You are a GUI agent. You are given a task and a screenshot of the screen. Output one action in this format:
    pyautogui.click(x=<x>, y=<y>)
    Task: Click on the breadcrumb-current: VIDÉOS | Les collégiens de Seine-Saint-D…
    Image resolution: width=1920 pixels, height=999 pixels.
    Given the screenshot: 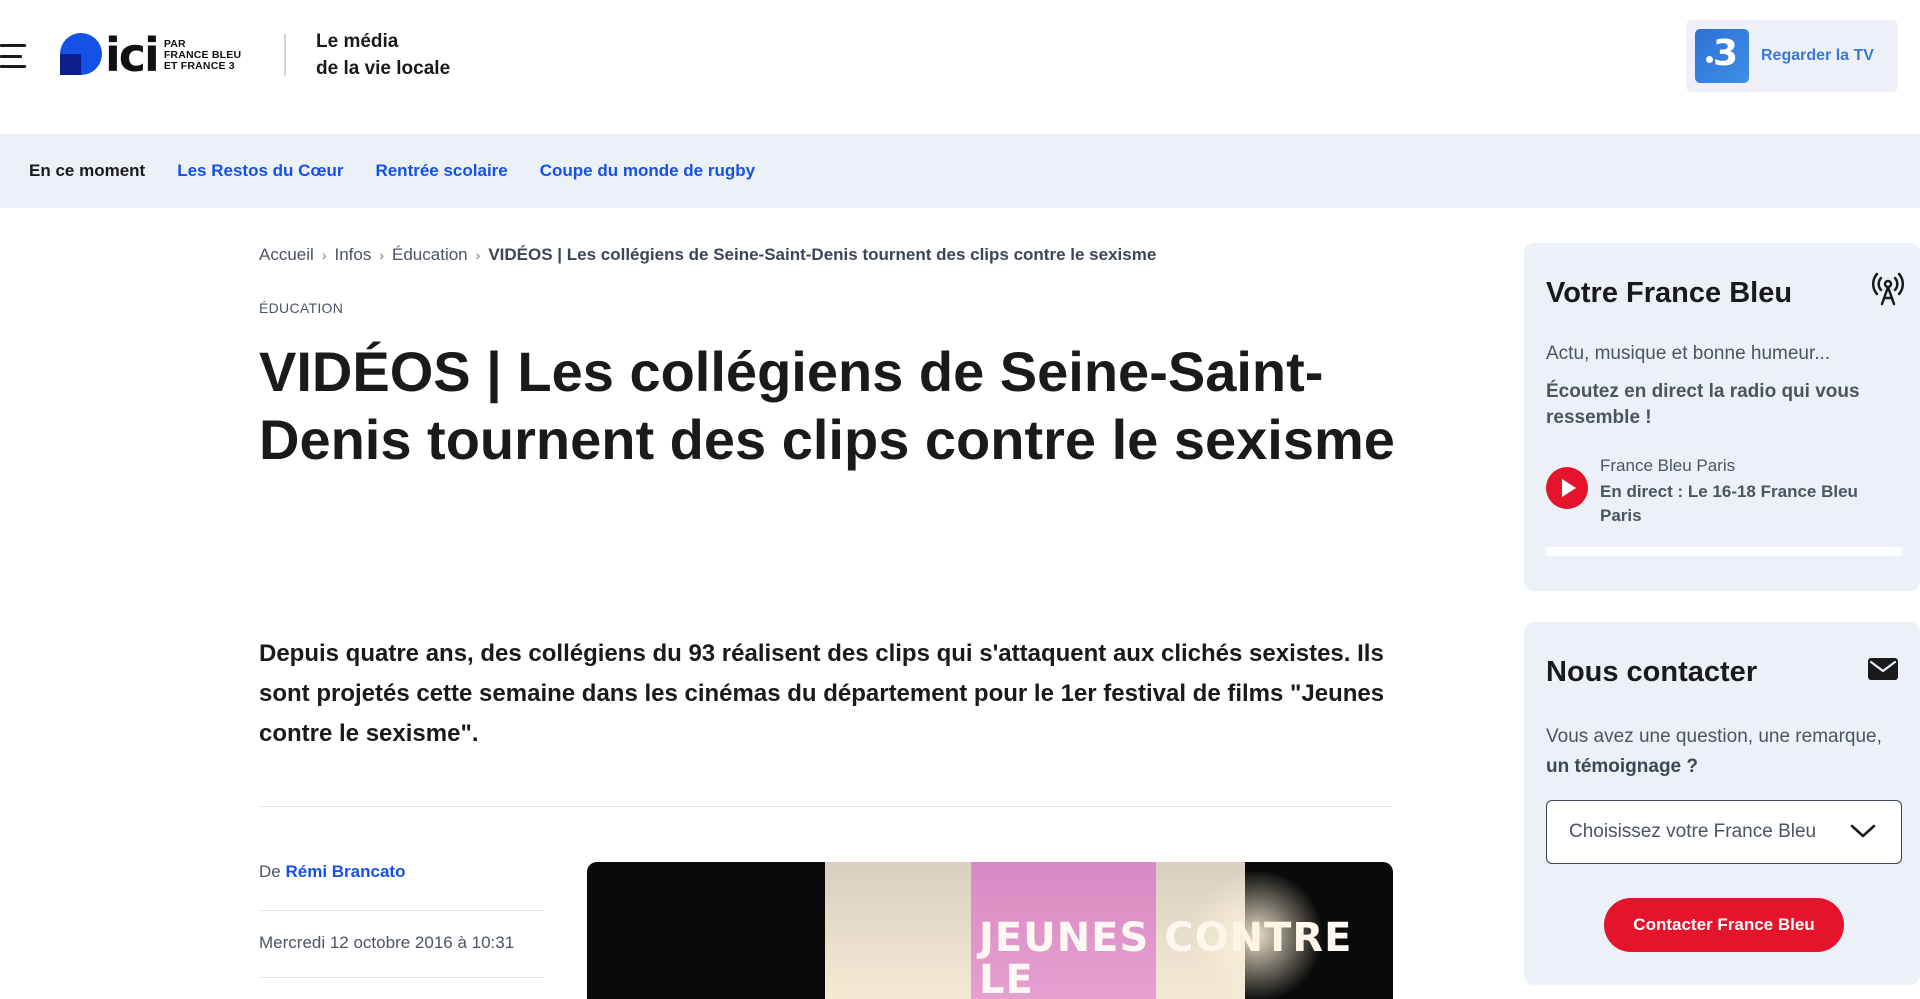 What is the action you would take?
    pyautogui.click(x=822, y=254)
    